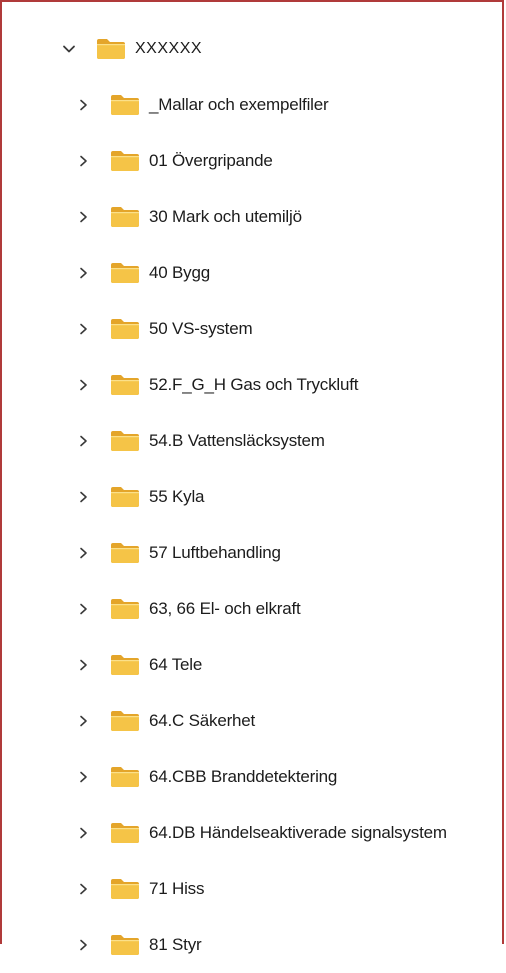 The image size is (506, 973). What do you see at coordinates (202, 720) in the screenshot?
I see `tree-item-label: 64.C Säkerhet` at bounding box center [202, 720].